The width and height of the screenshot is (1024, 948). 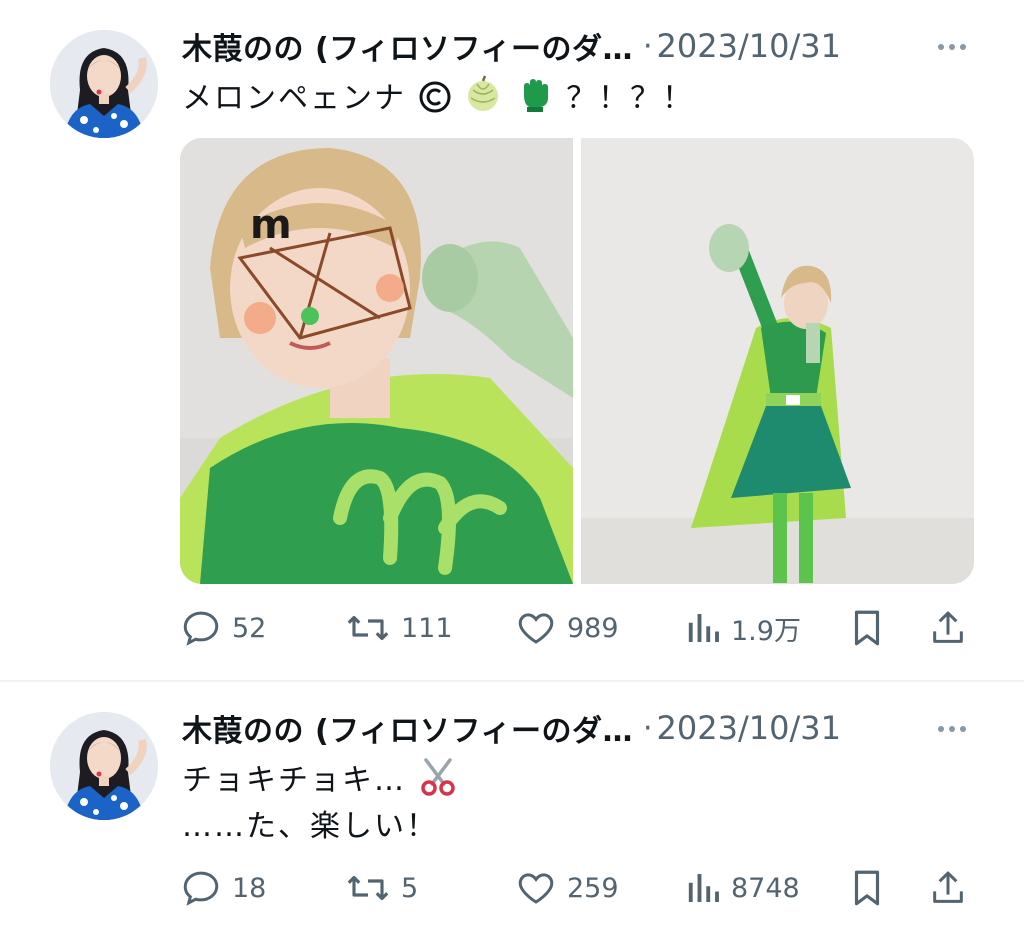 I want to click on reply-button: 52, so click(x=223, y=628).